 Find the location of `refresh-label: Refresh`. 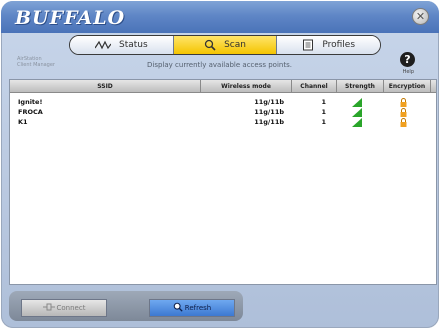

refresh-label: Refresh is located at coordinates (198, 308).